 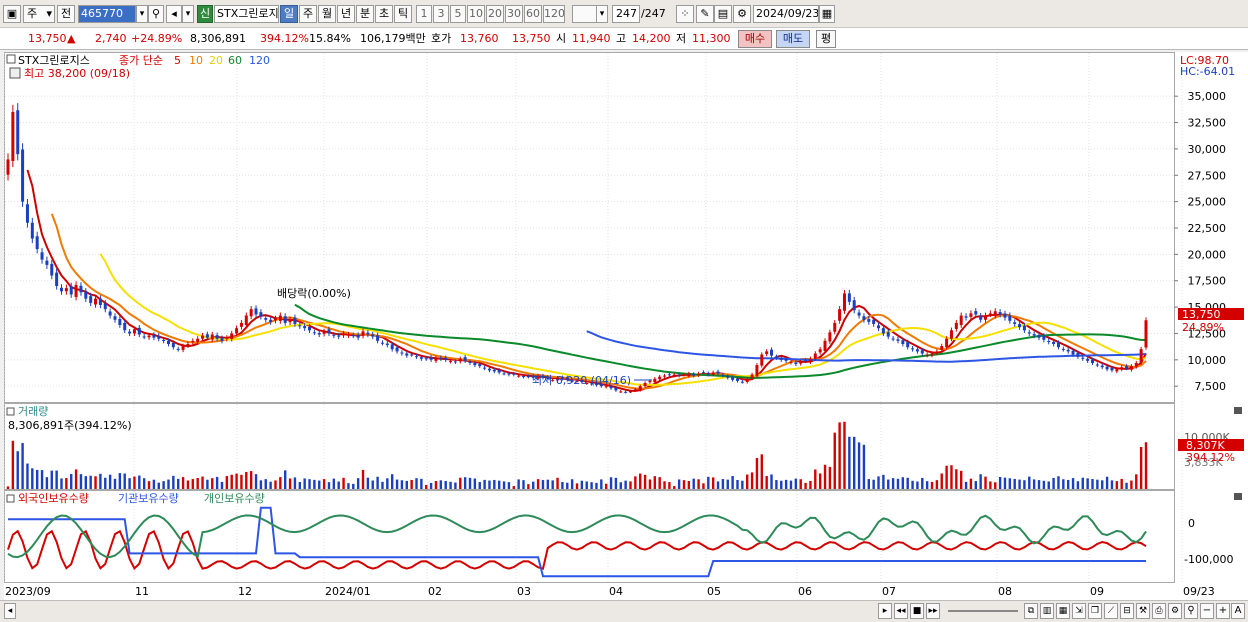 I want to click on auto-scale-icon: A, so click(x=1238, y=611).